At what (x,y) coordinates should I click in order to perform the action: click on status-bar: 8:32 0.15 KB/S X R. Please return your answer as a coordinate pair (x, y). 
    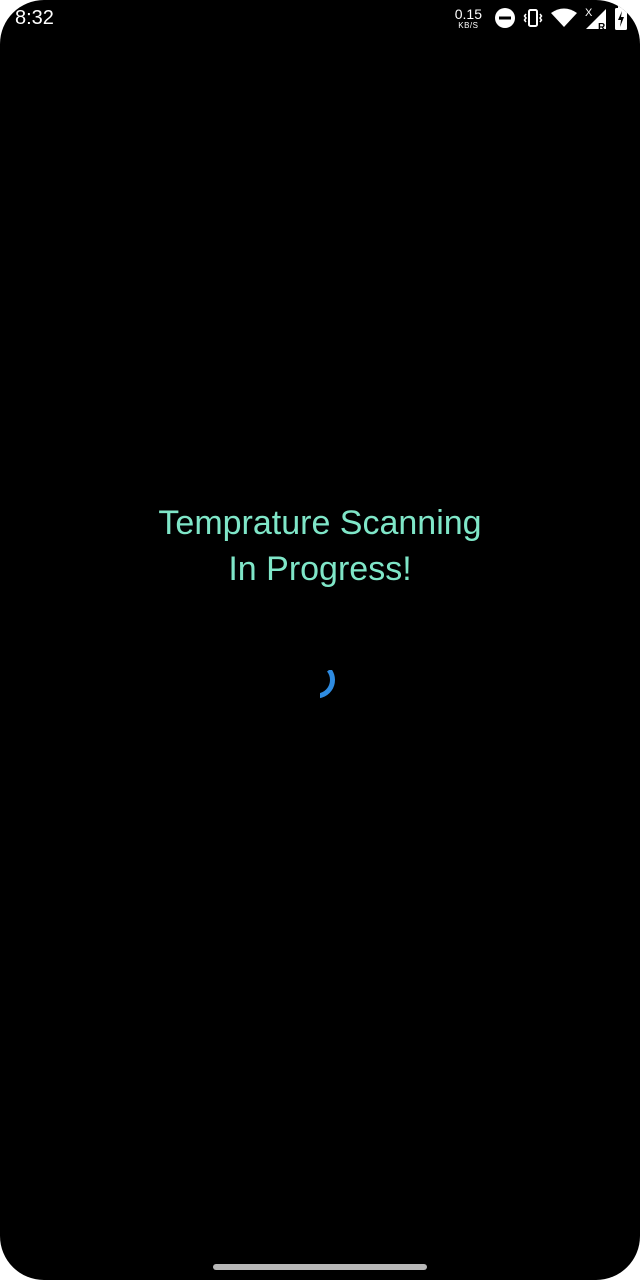
    Looking at the image, I should click on (320, 18).